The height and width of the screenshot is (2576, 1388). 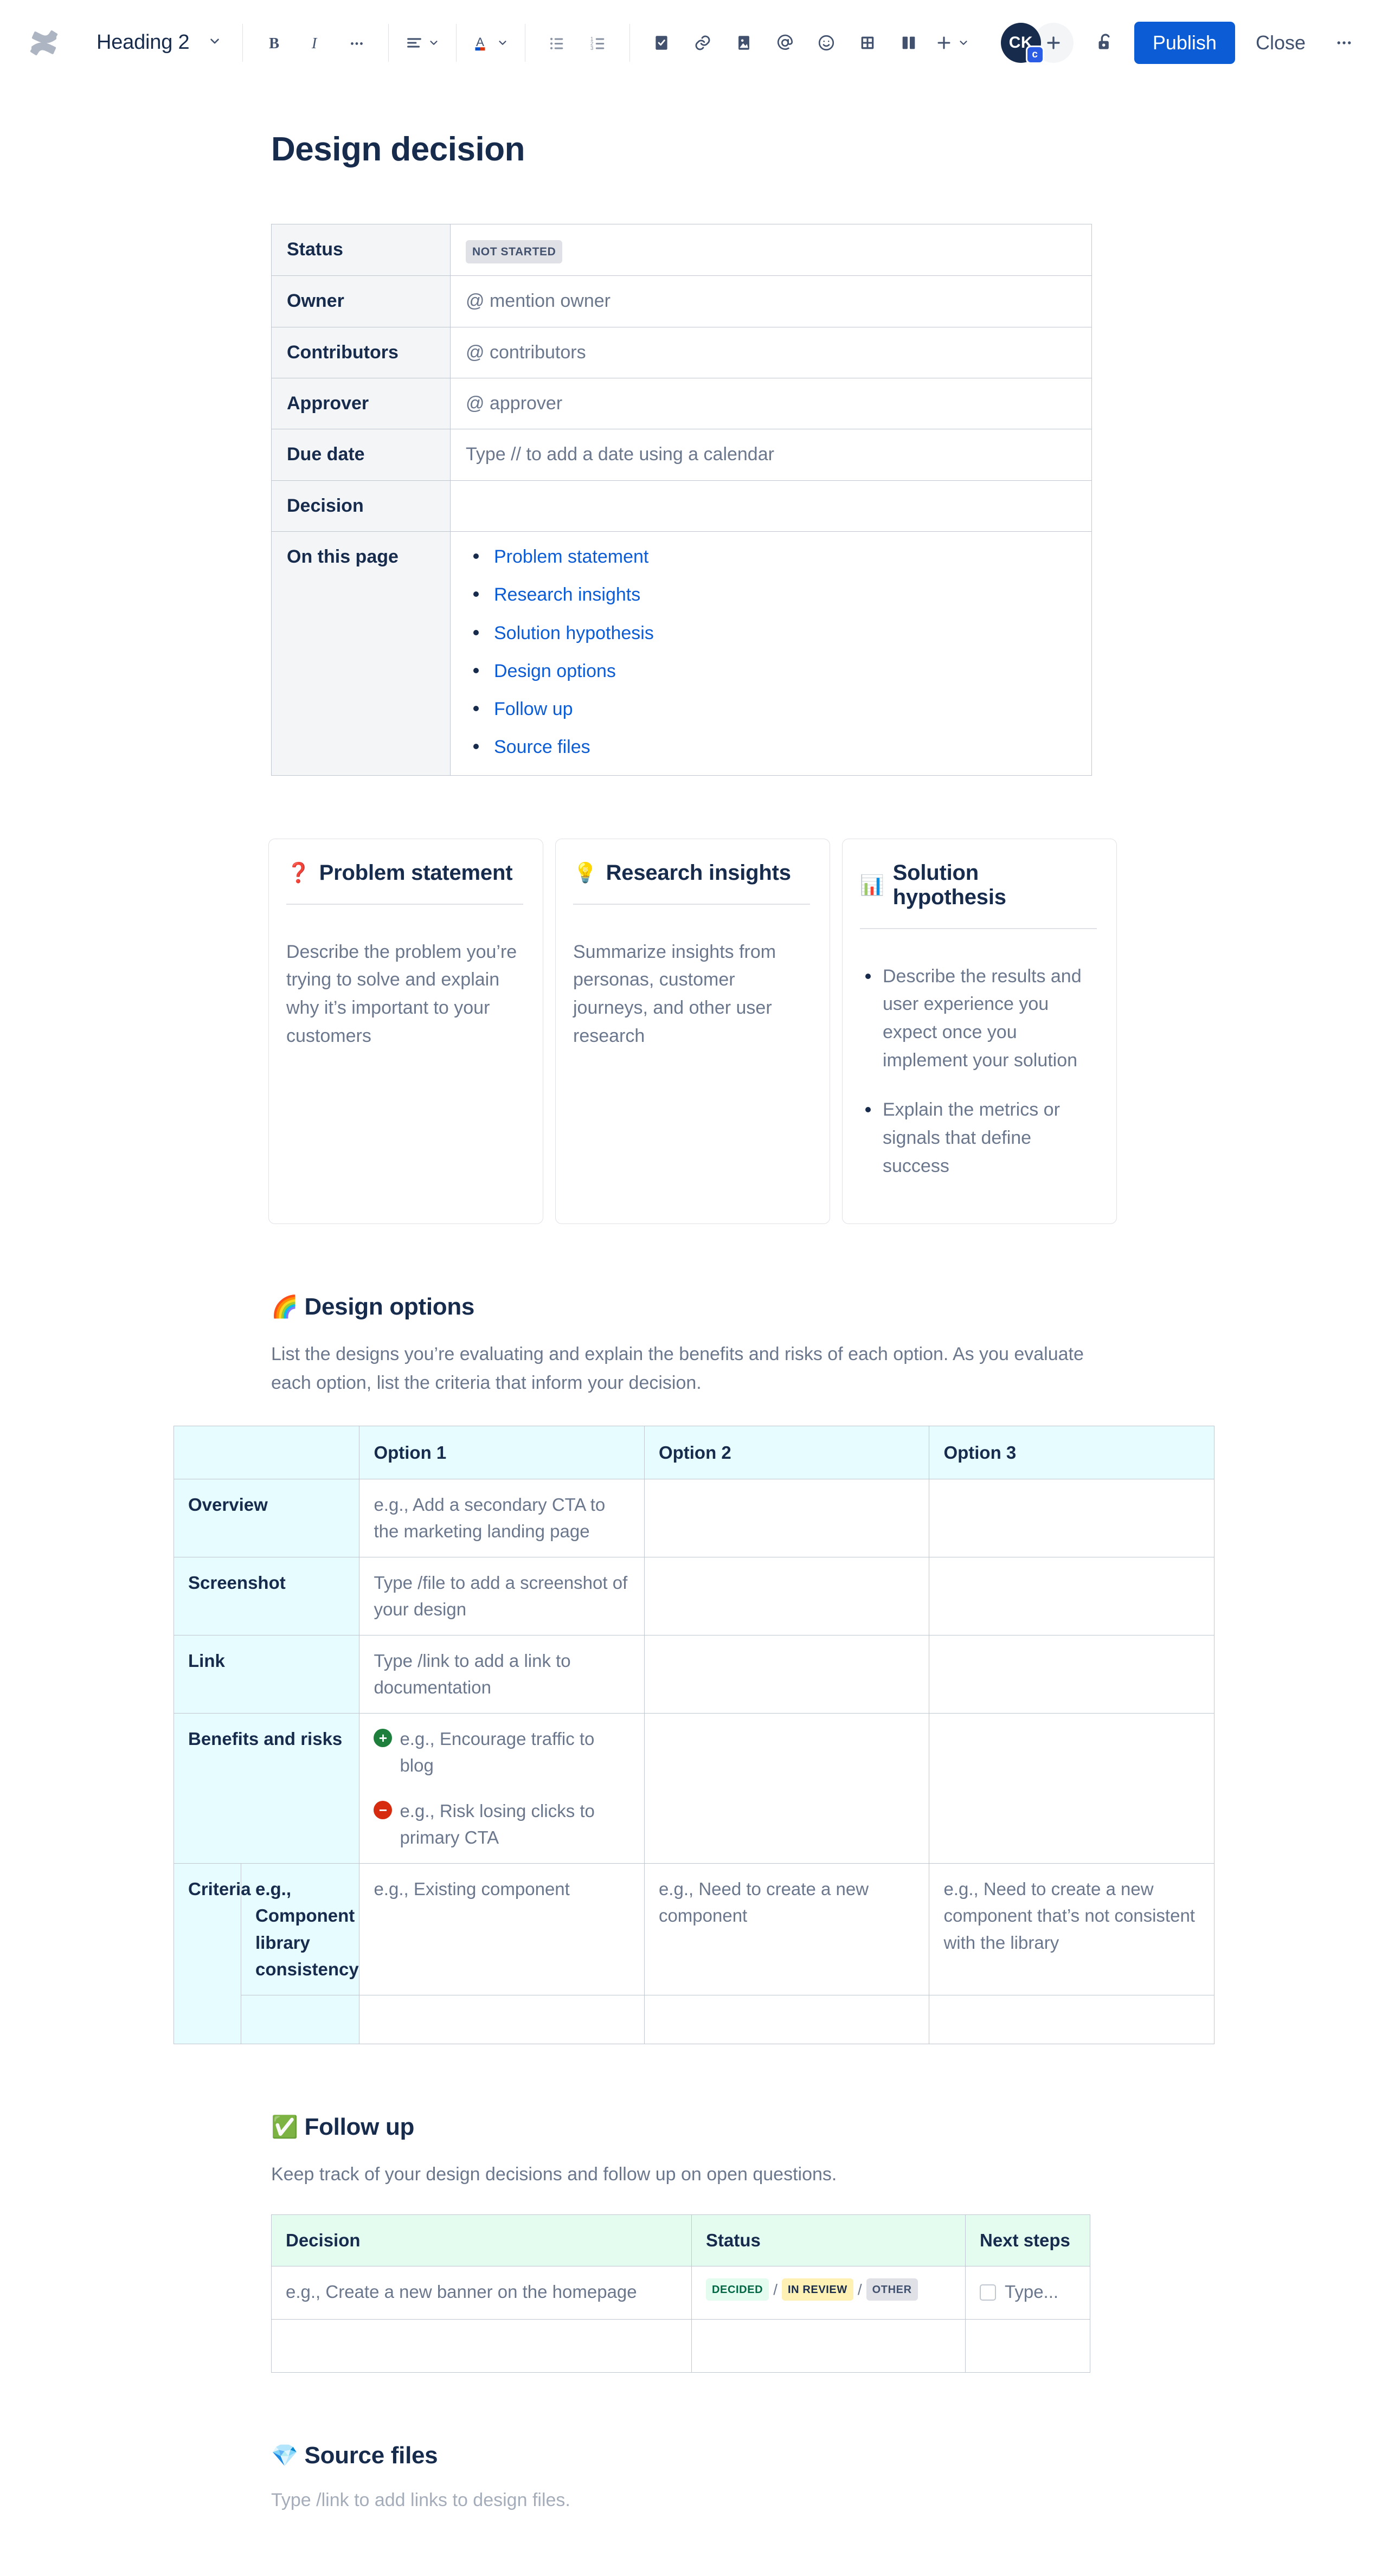 What do you see at coordinates (771, 506) in the screenshot?
I see `row-value-decision` at bounding box center [771, 506].